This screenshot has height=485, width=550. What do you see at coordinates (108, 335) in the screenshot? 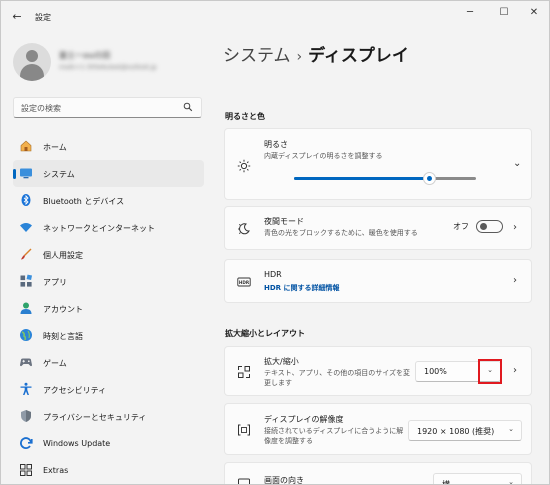
I see `sidebar-item-time-language: 時刻と言語` at bounding box center [108, 335].